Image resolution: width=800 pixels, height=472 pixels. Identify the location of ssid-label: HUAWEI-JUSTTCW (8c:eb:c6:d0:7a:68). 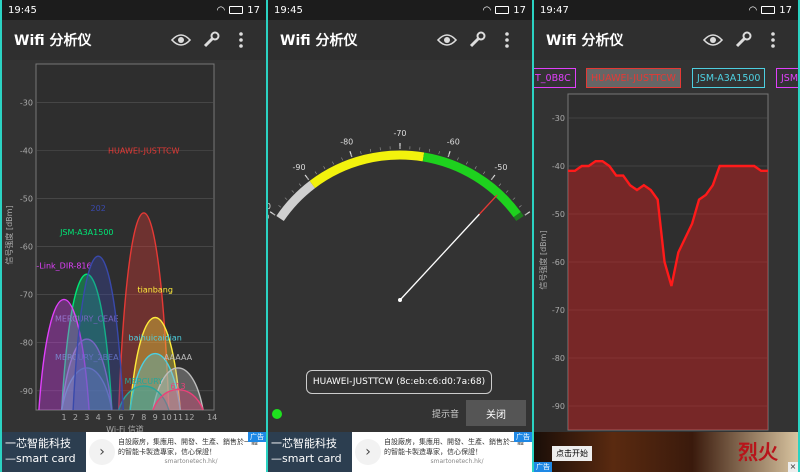
(399, 382).